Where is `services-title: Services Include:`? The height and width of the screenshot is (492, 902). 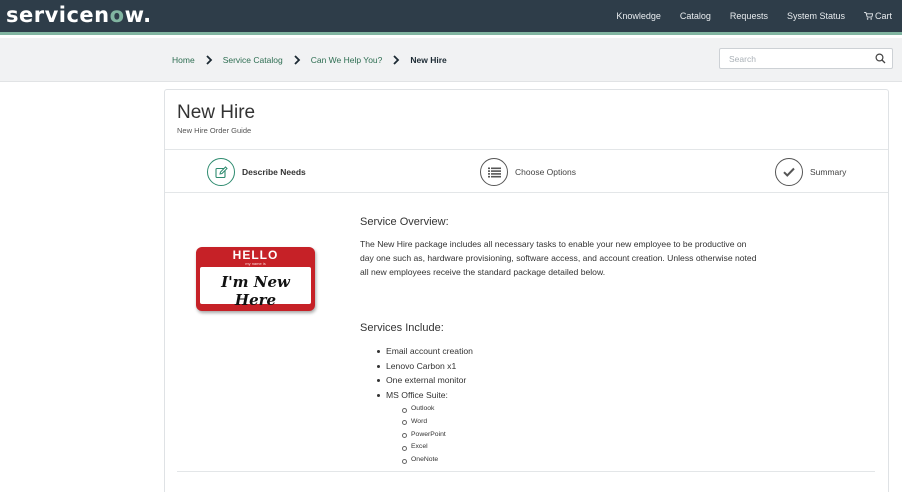
services-title: Services Include: is located at coordinates (402, 328).